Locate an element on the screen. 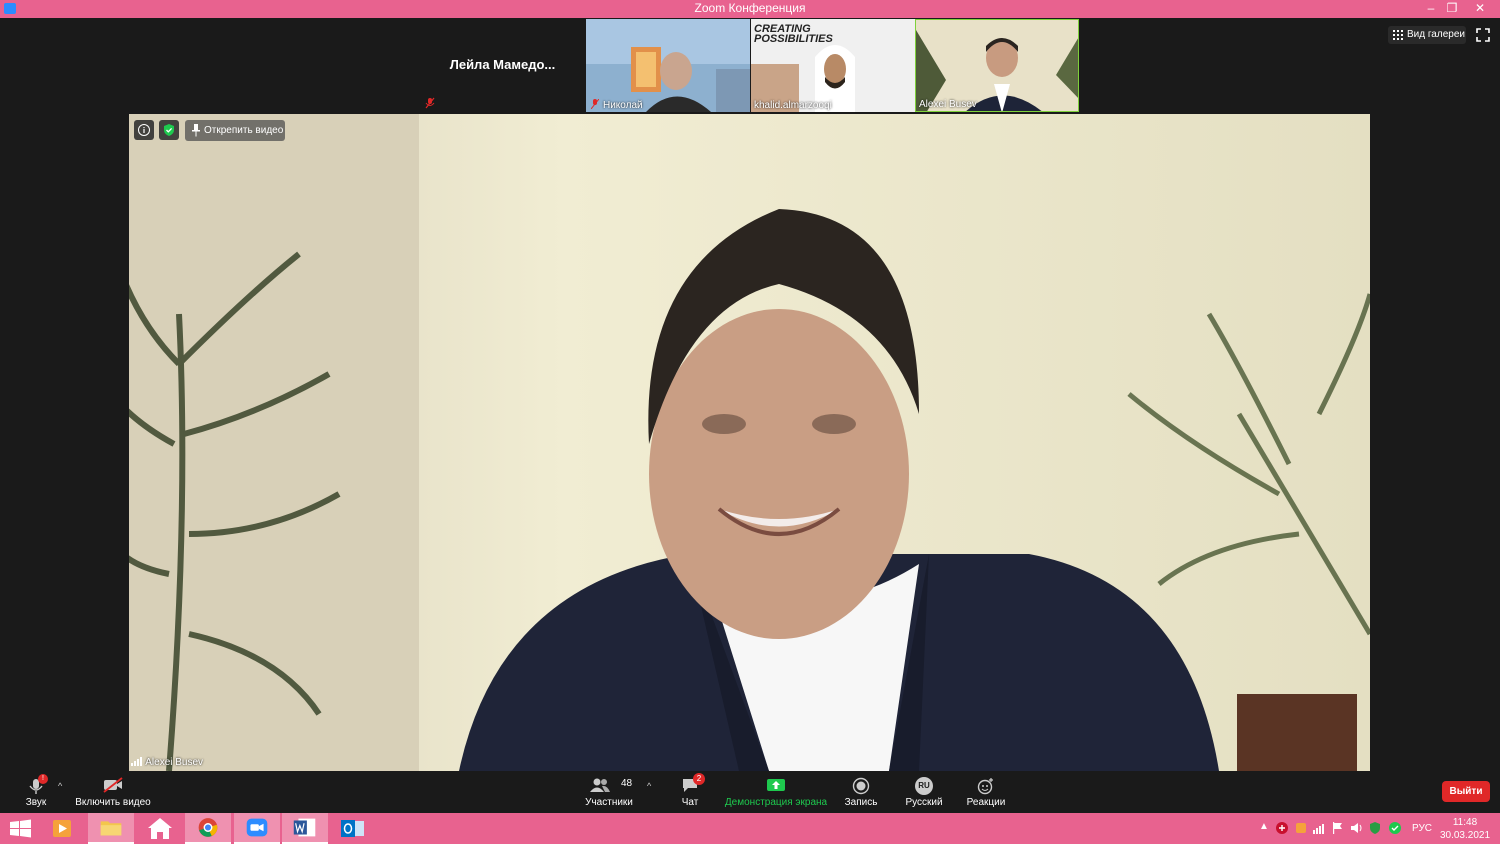  taskbar-clock: 11:48 30.03.2021 is located at coordinates (1465, 829).